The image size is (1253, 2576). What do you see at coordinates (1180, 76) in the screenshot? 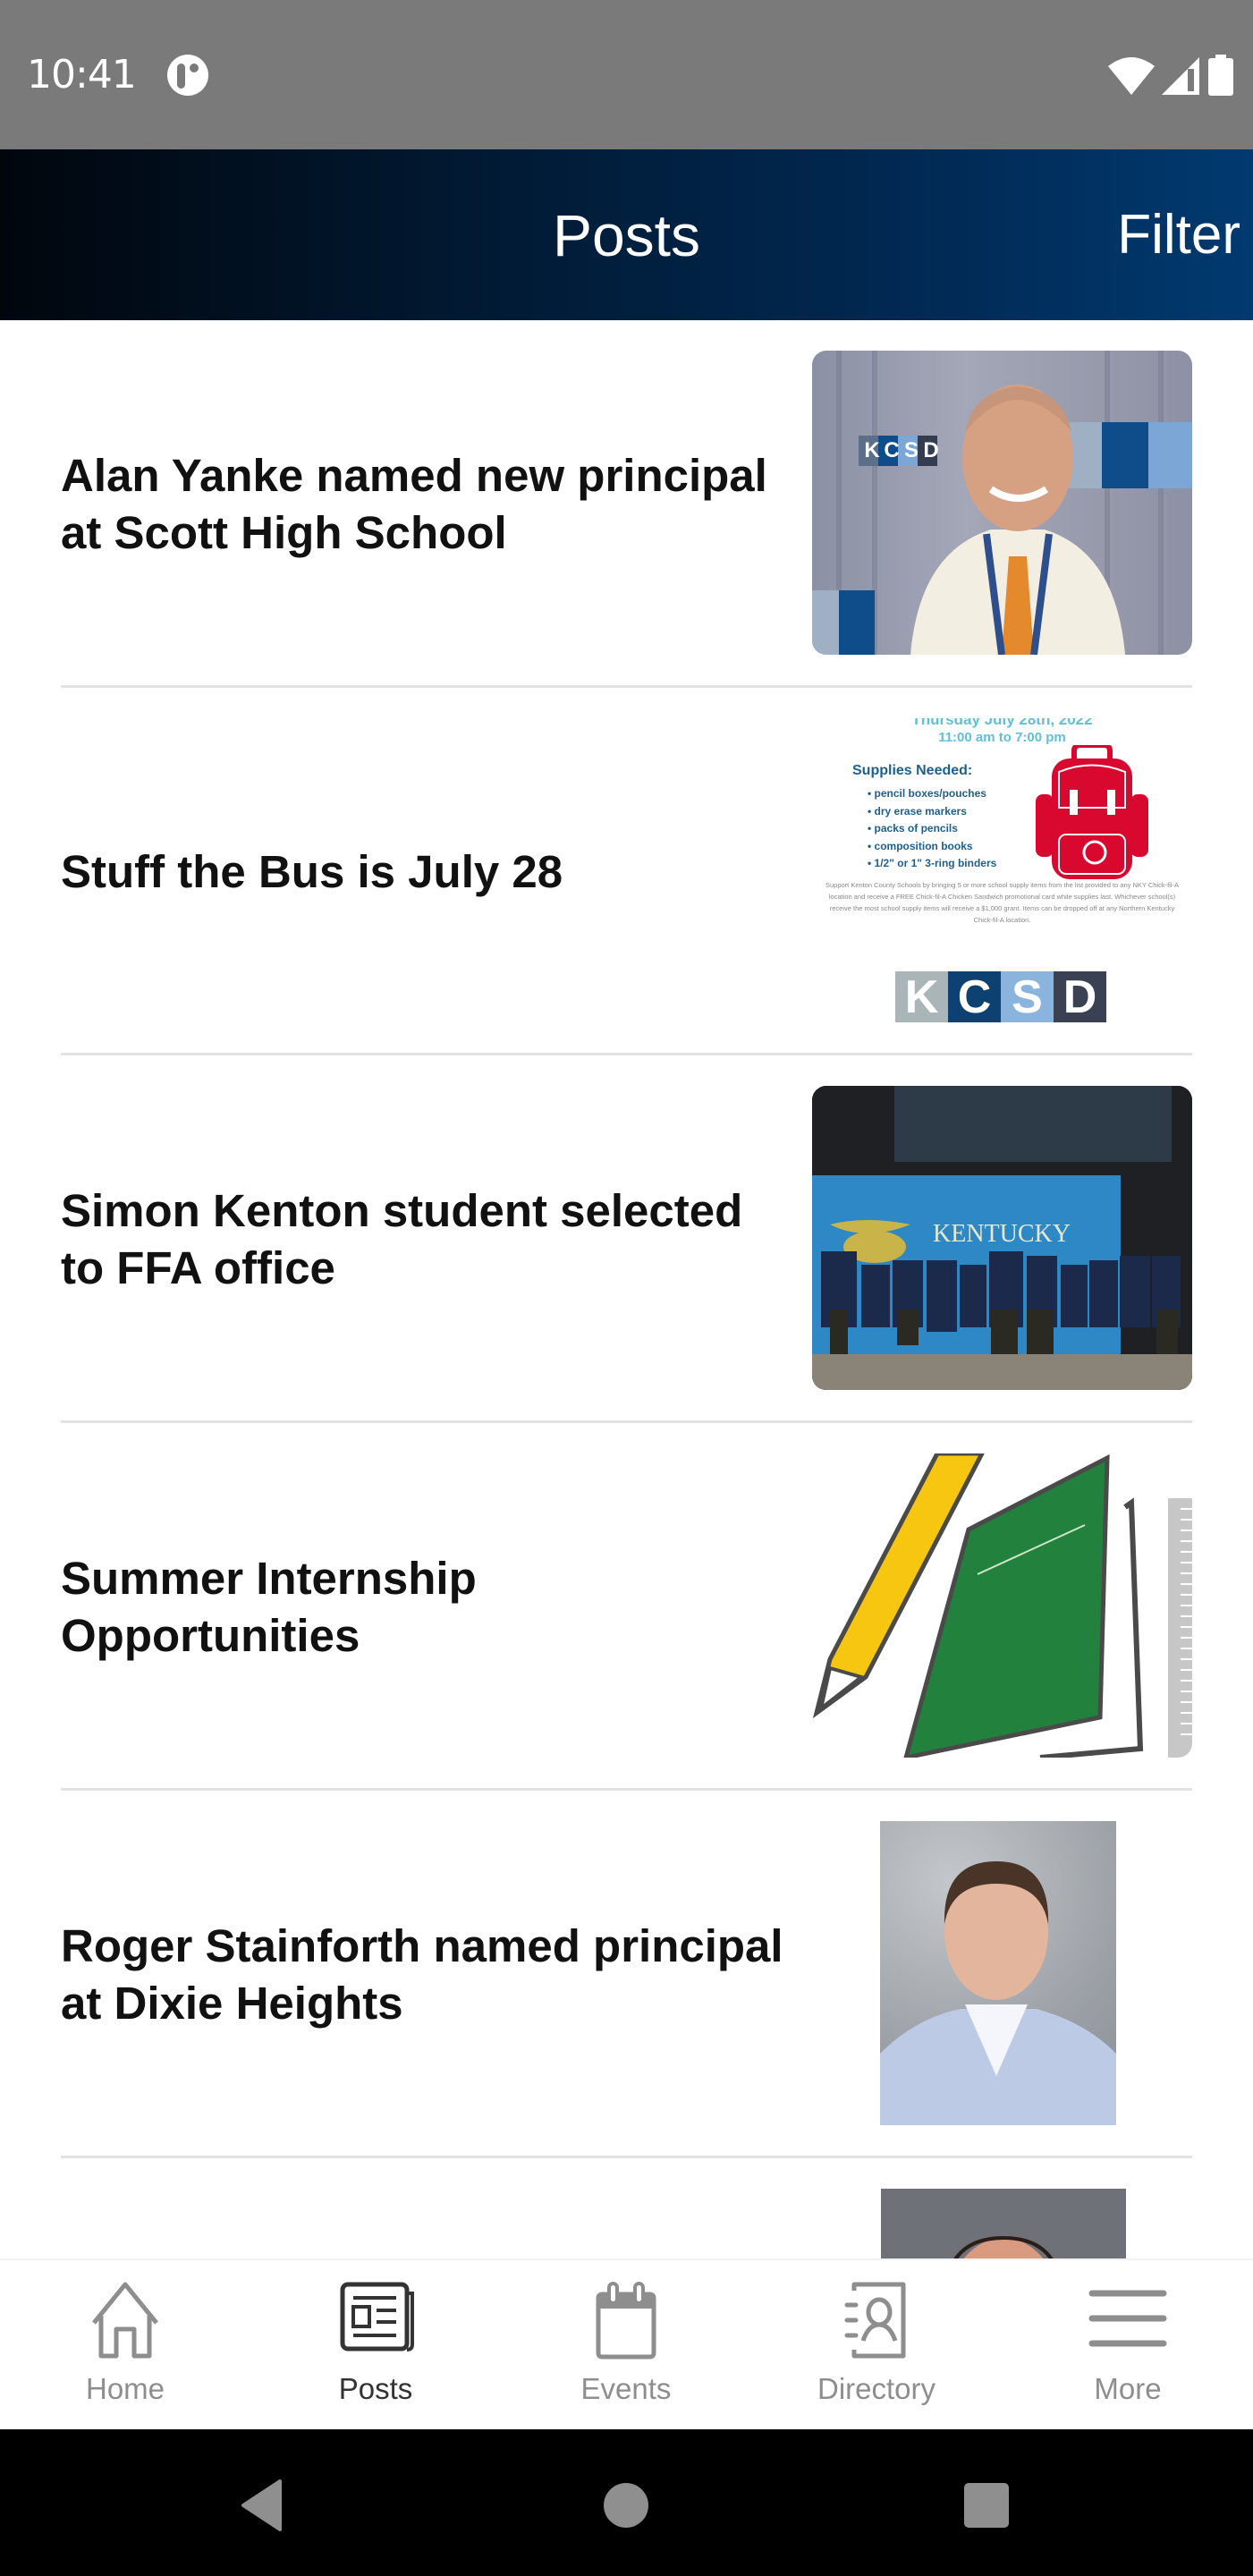
I see `cell-signal-icon` at bounding box center [1180, 76].